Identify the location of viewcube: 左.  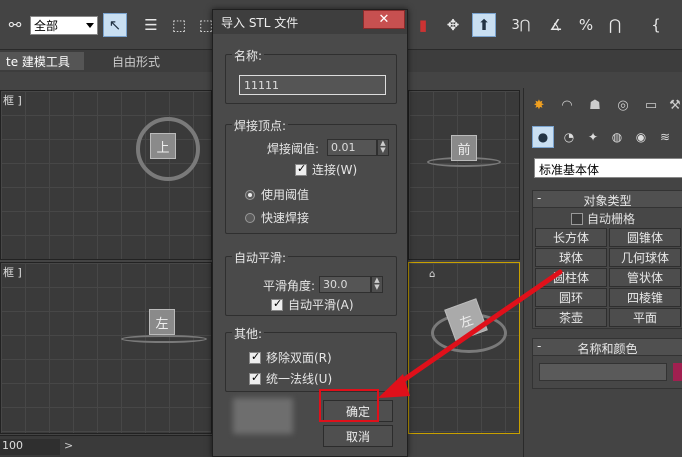
(162, 322).